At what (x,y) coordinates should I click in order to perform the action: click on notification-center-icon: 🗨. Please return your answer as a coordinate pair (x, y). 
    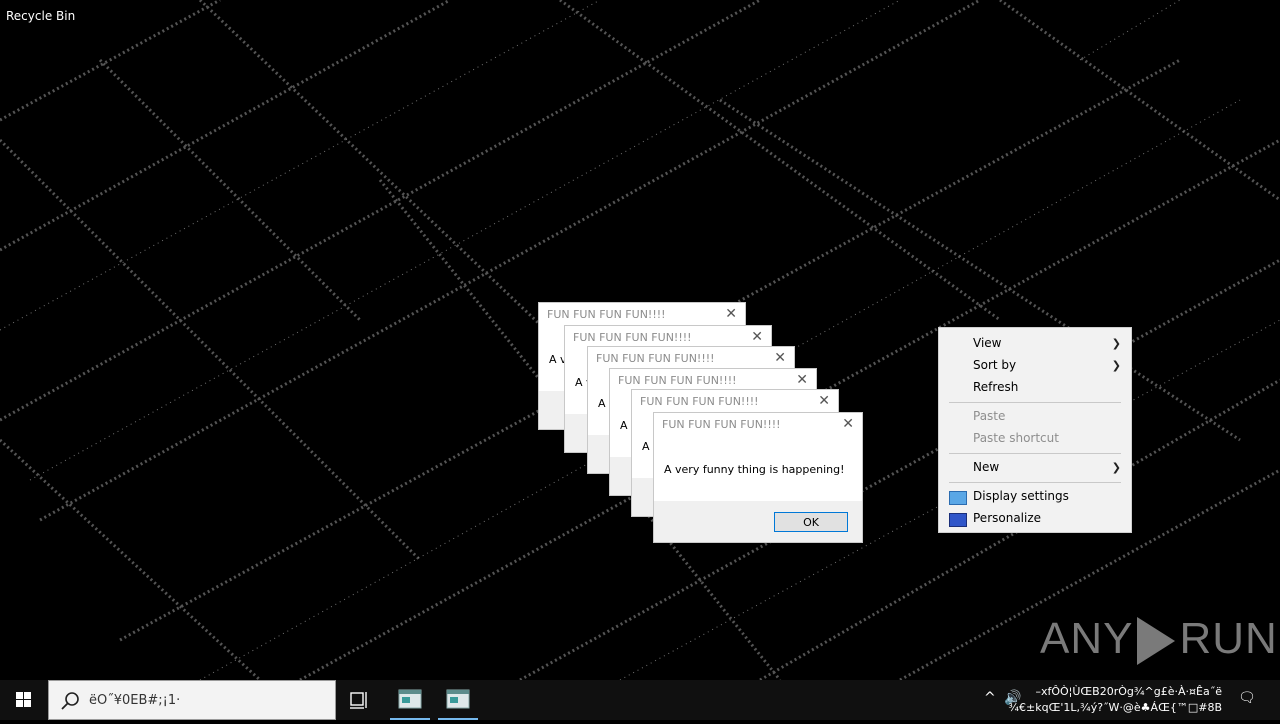
    Looking at the image, I should click on (1247, 698).